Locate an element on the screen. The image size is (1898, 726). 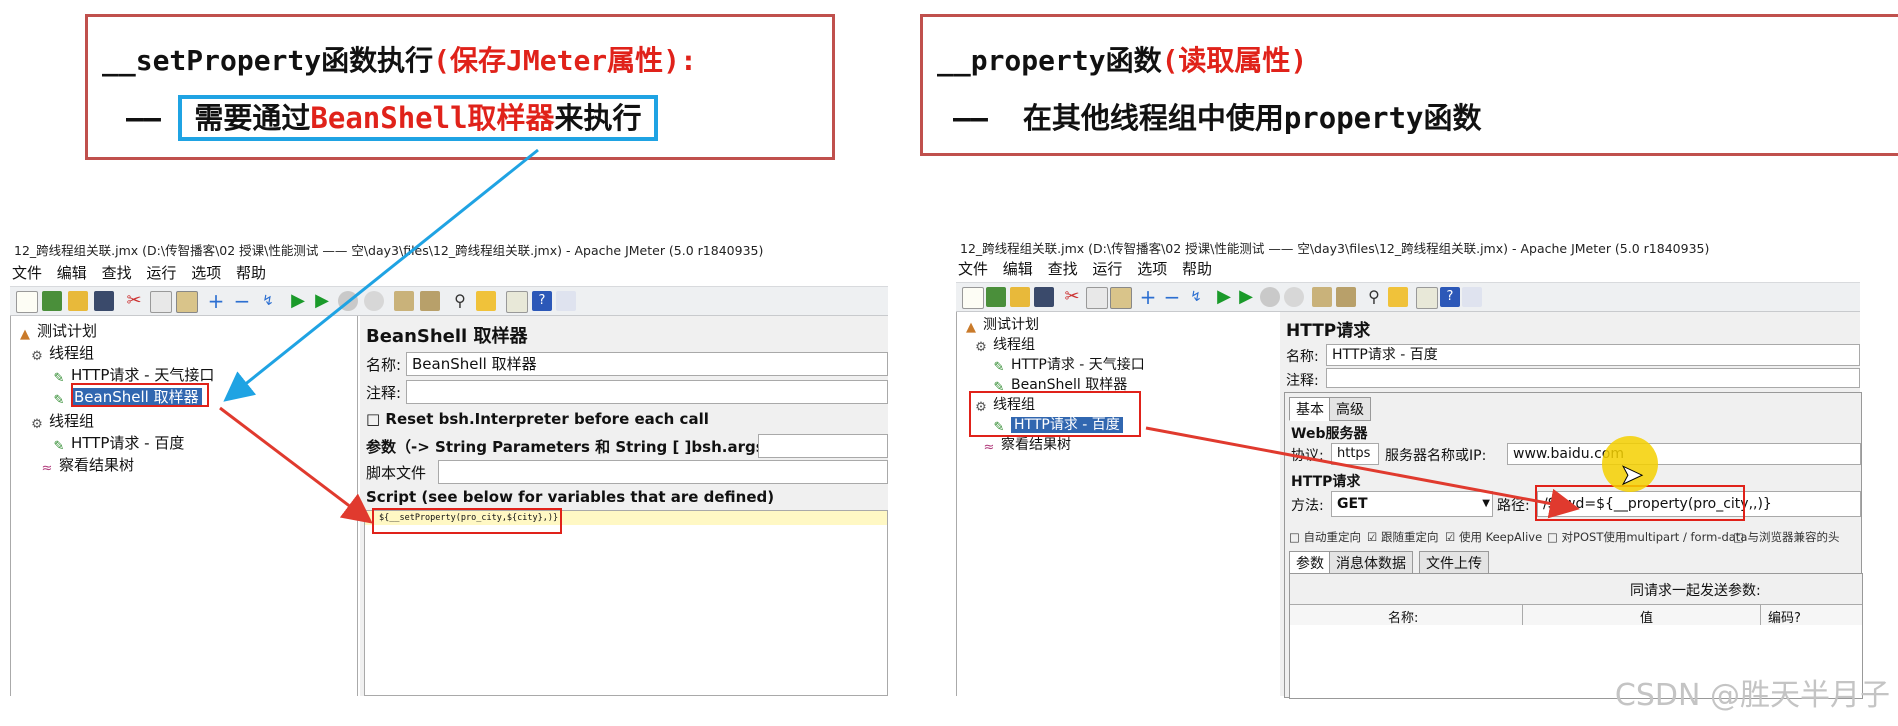
watermark: CSDN @胜天半月子 is located at coordinates (1752, 695).